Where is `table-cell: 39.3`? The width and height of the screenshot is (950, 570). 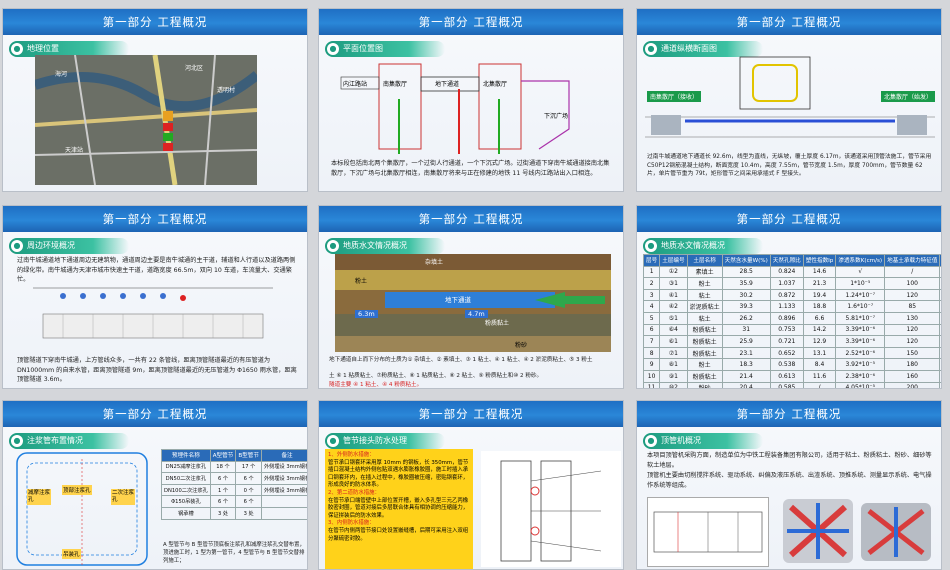
table-cell: 39.3 is located at coordinates (746, 306).